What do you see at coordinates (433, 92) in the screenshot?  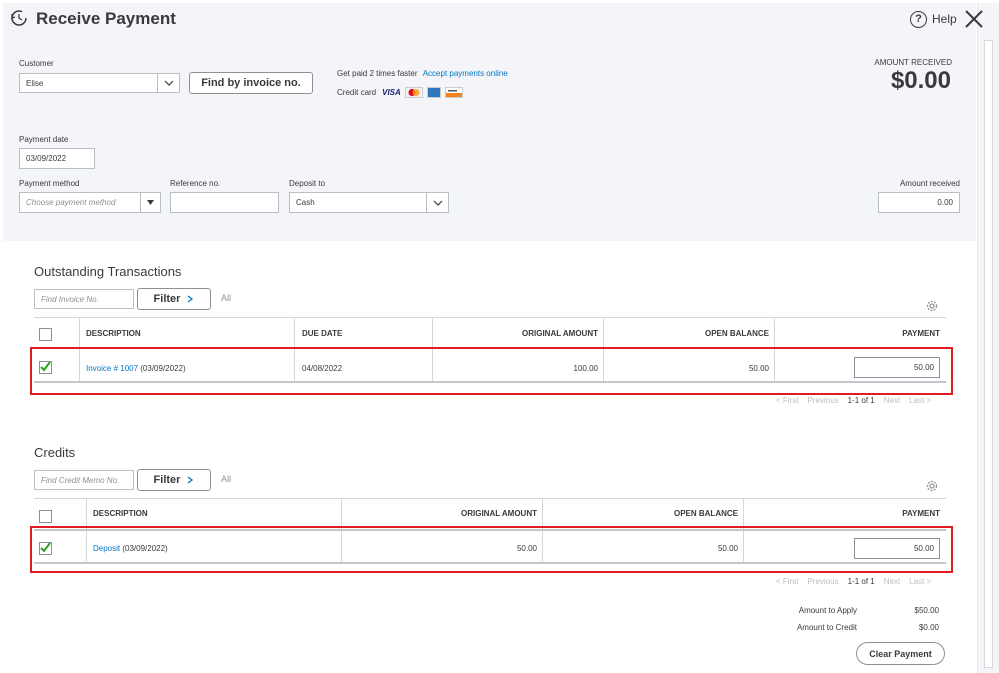 I see `amex-logo` at bounding box center [433, 92].